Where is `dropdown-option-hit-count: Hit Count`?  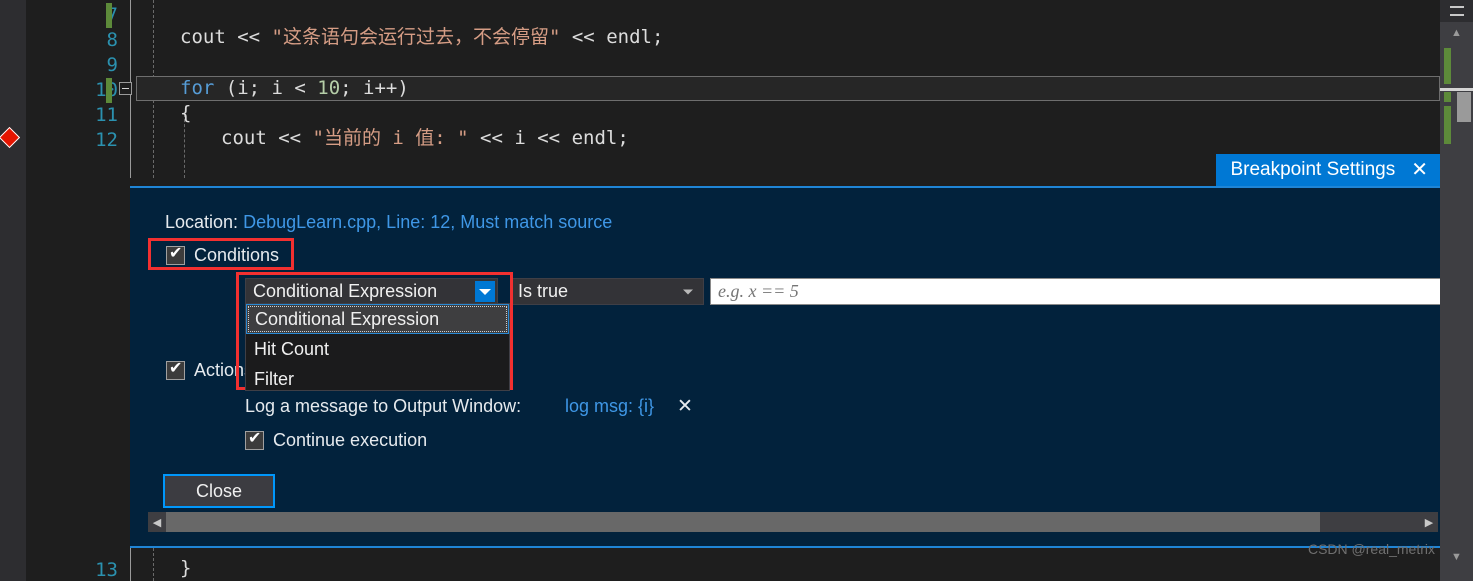 dropdown-option-hit-count: Hit Count is located at coordinates (377, 349).